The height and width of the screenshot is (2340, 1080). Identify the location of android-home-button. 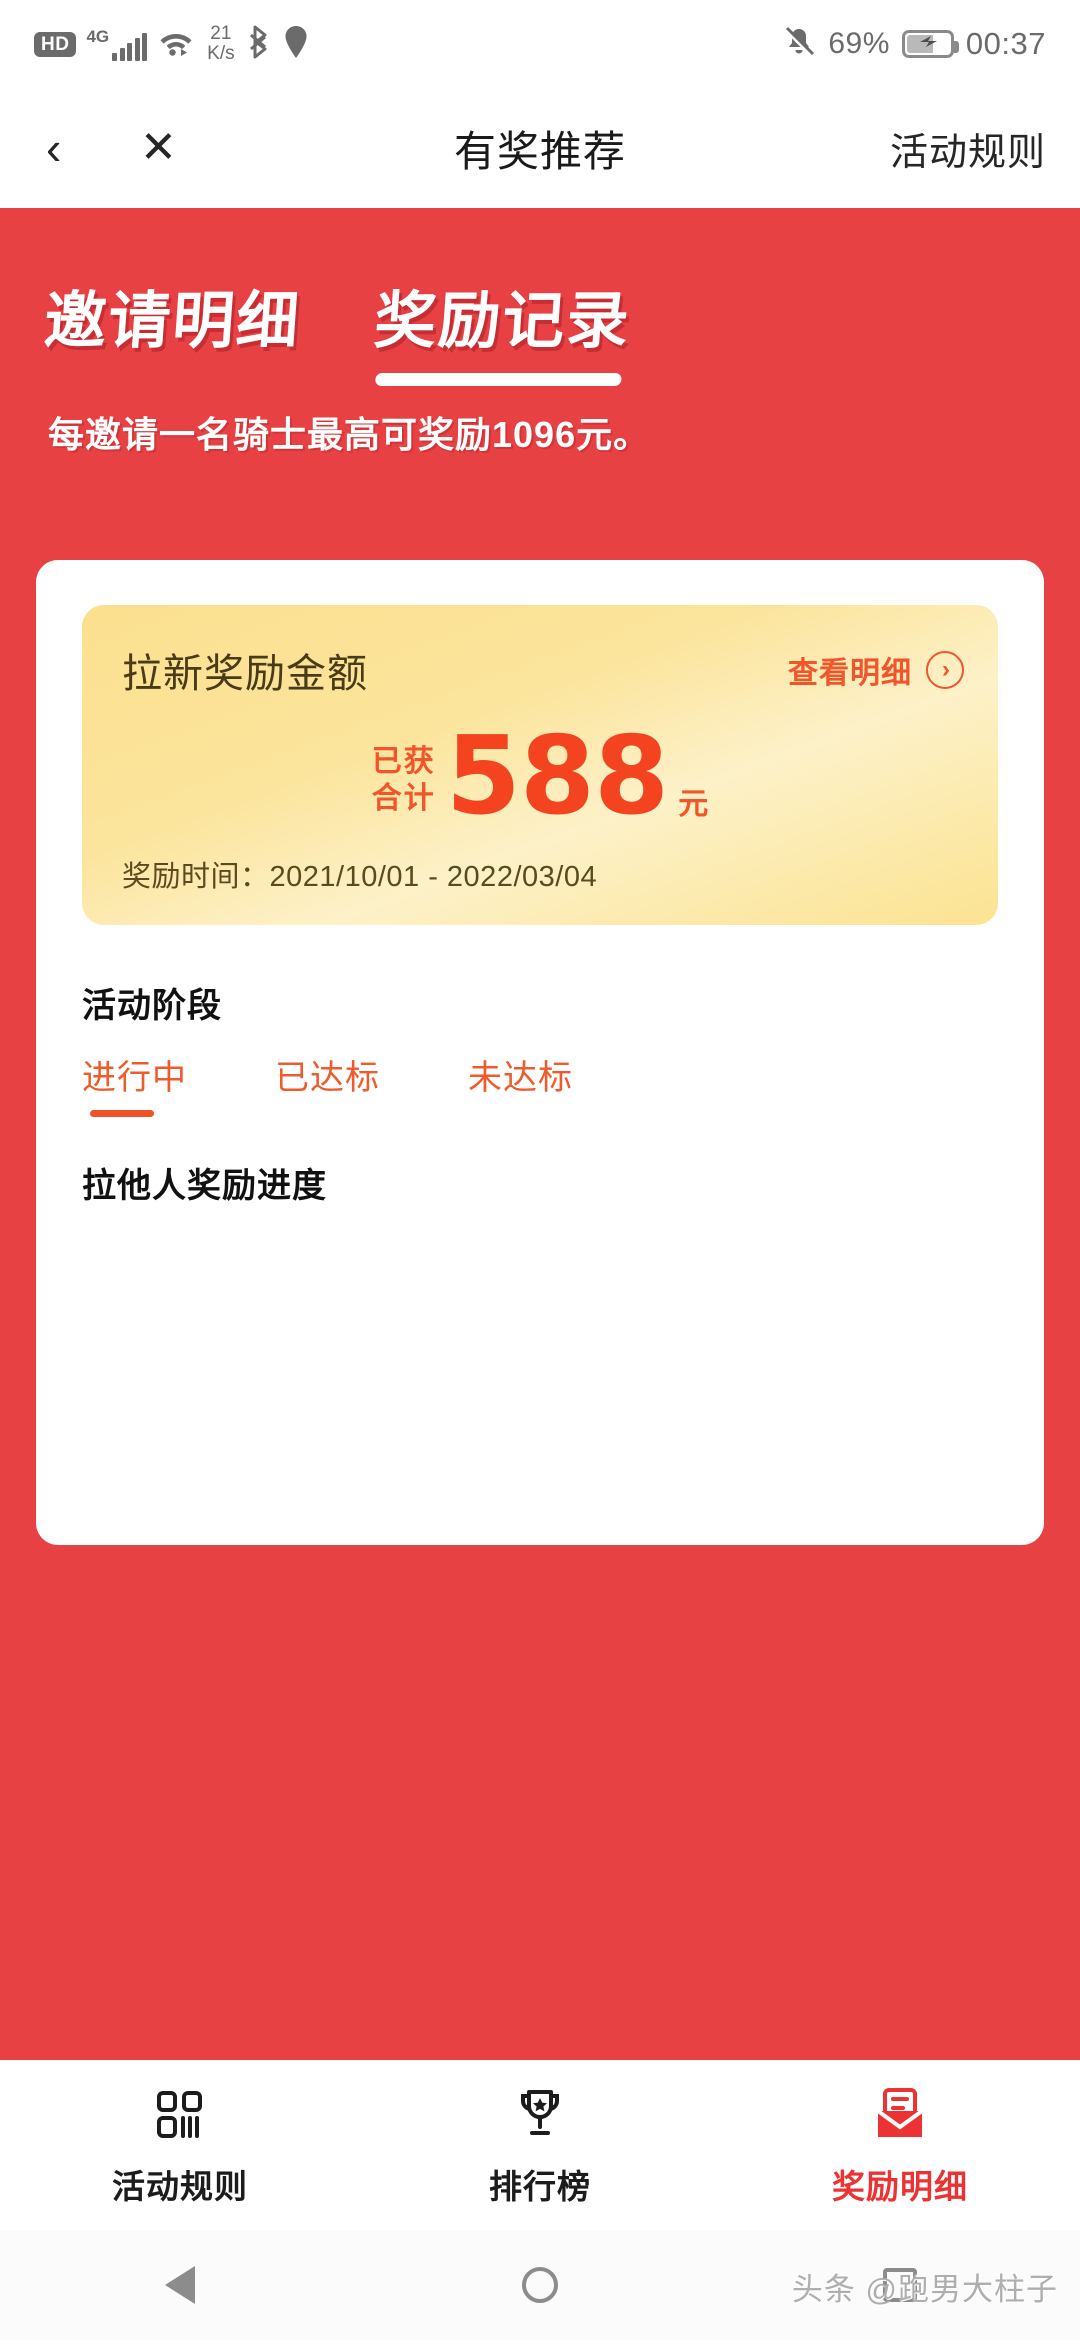
(540, 2285).